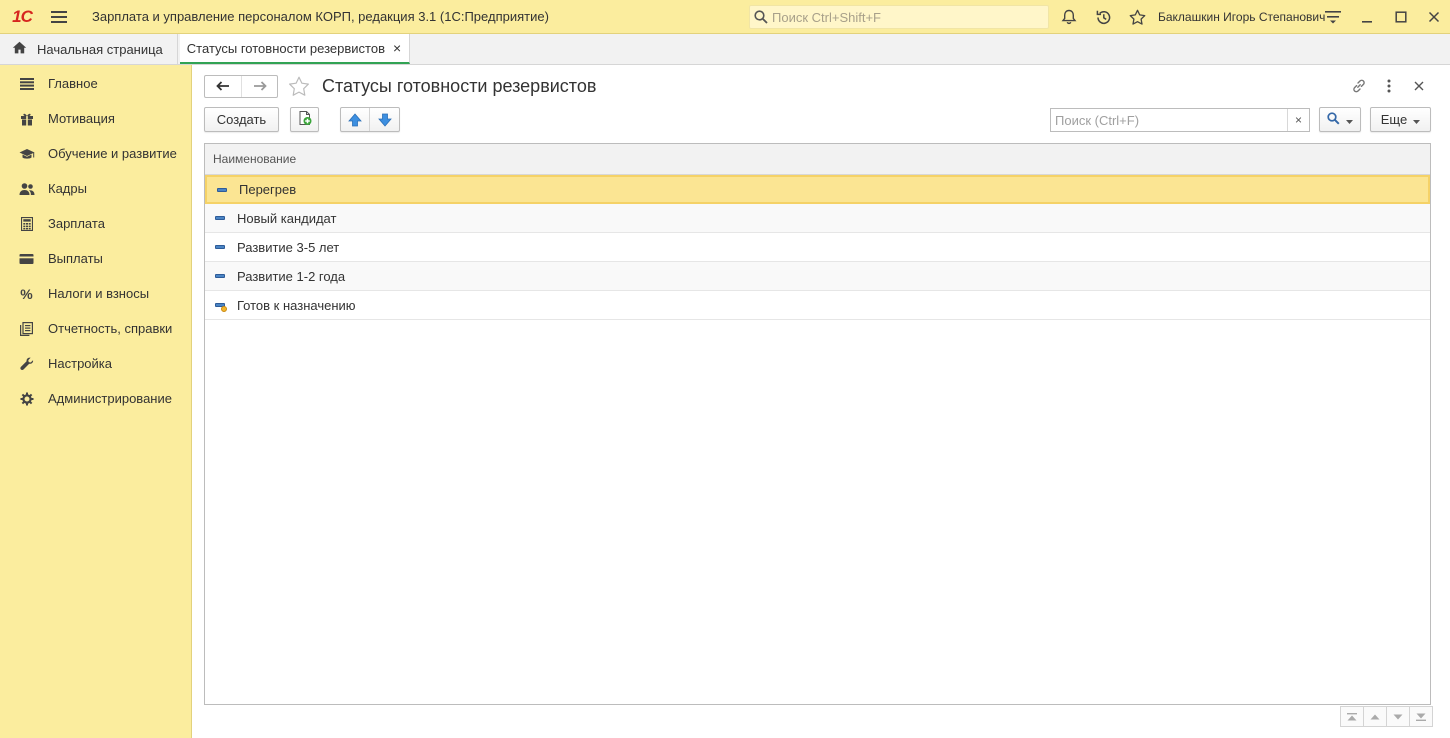 Image resolution: width=1450 pixels, height=738 pixels. I want to click on search-icon, so click(761, 17).